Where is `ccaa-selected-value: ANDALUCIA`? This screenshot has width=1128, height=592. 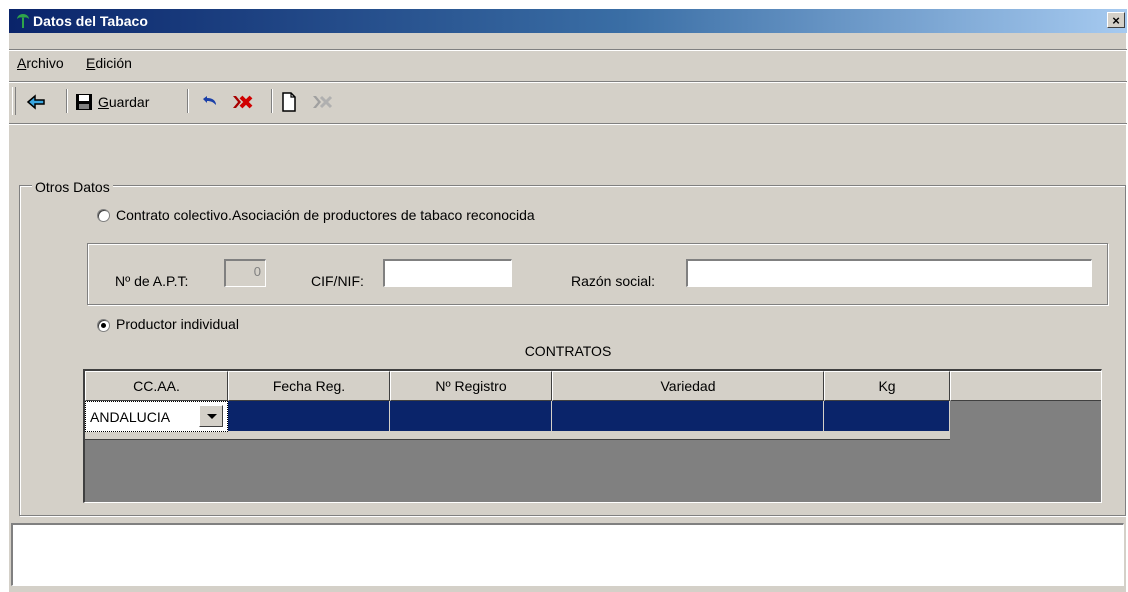
ccaa-selected-value: ANDALUCIA is located at coordinates (130, 417).